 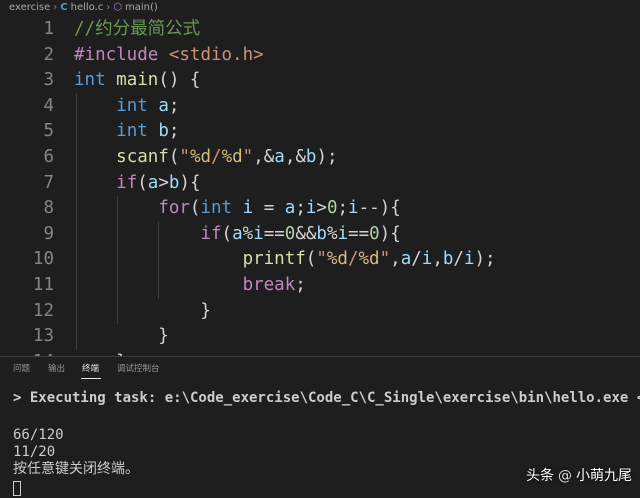 What do you see at coordinates (320, 30) in the screenshot?
I see `code-line: 1 //约分最简公式` at bounding box center [320, 30].